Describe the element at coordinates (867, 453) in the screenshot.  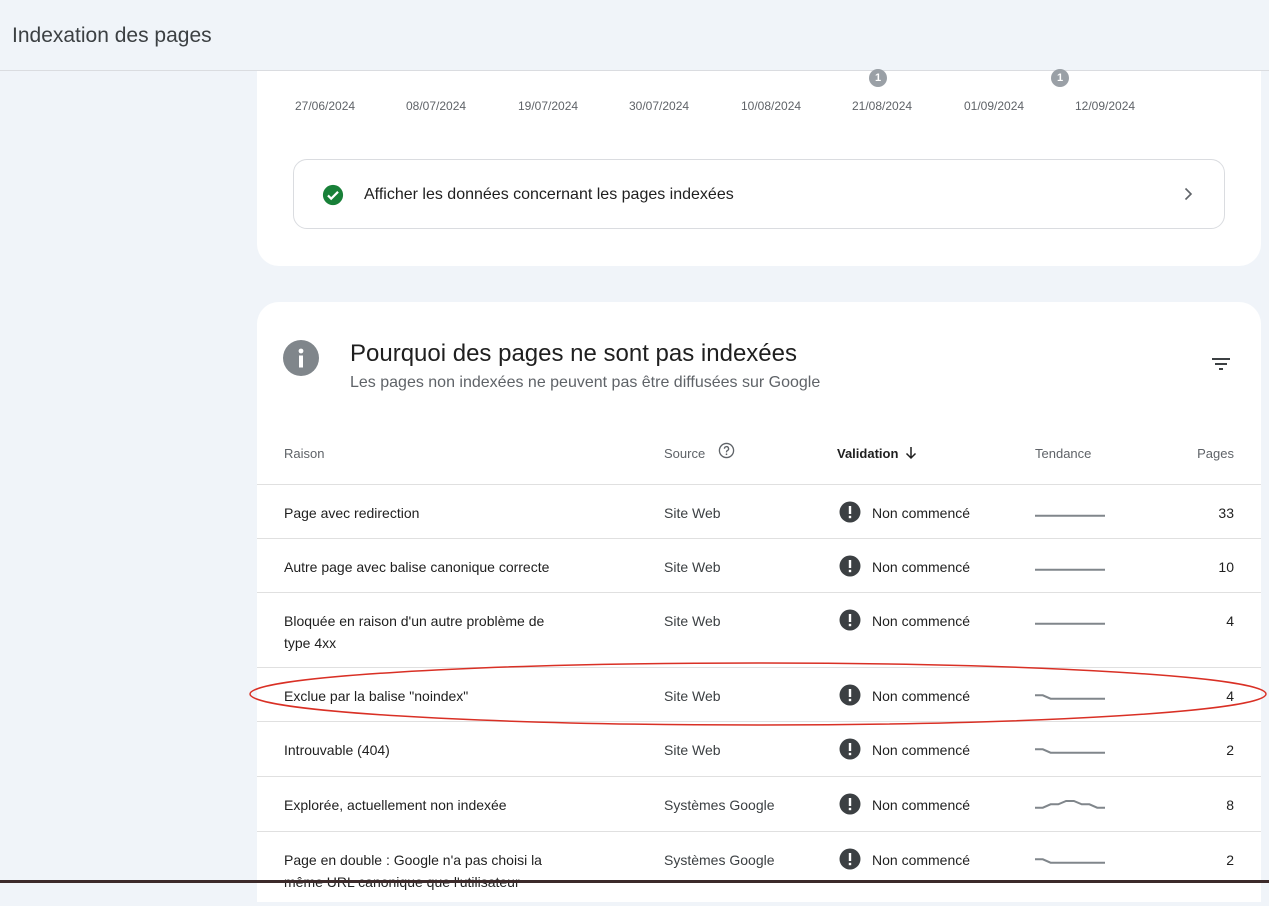
I see `column-header-validation: Validation` at that location.